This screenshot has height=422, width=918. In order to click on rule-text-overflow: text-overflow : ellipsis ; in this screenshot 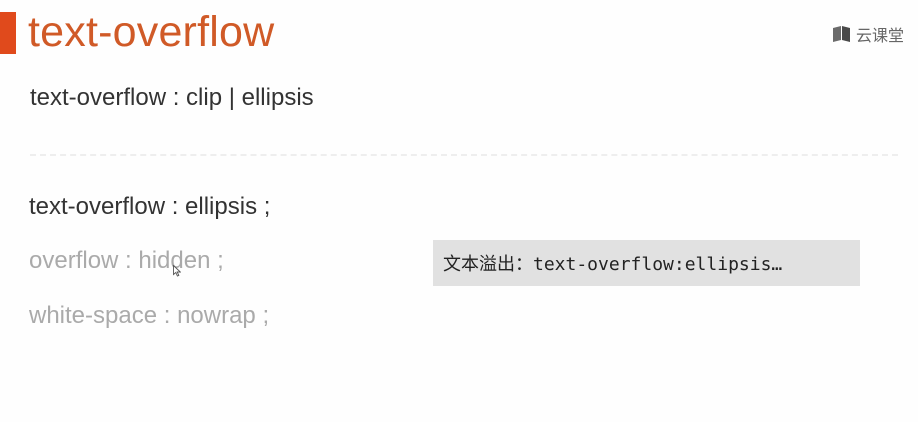, I will do `click(150, 206)`.